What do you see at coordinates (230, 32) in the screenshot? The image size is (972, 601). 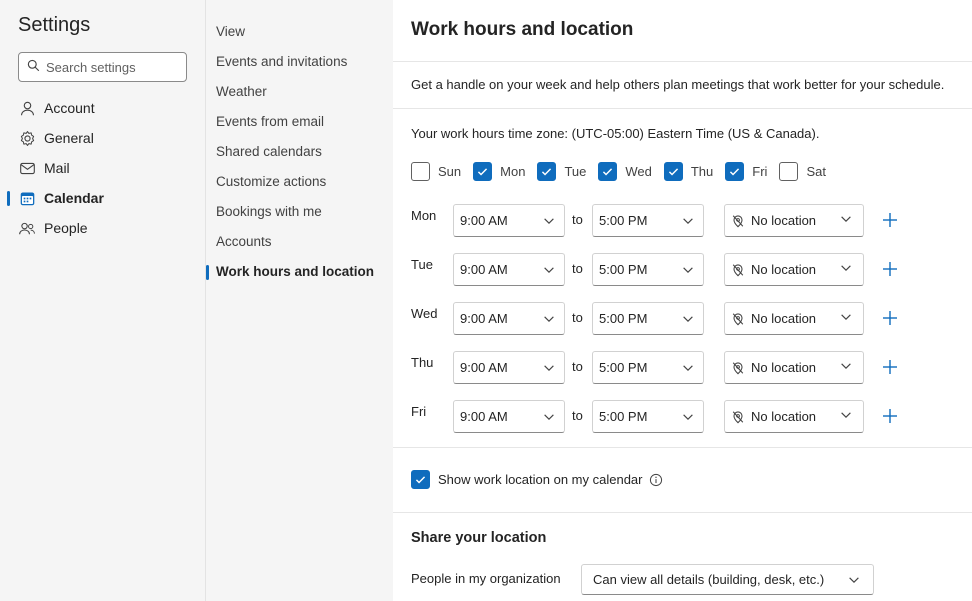 I see `subnav-item-view: View` at bounding box center [230, 32].